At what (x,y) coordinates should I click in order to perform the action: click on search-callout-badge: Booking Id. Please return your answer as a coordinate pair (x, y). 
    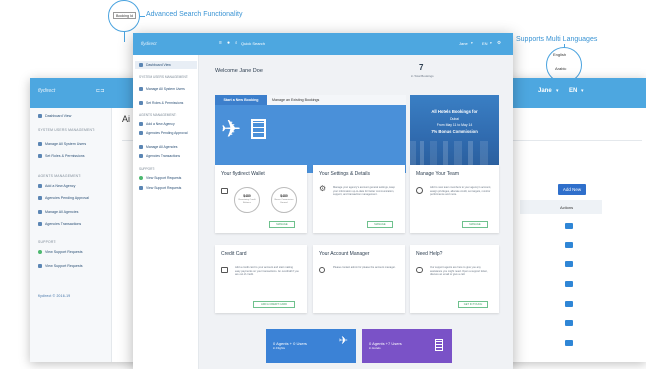
    Looking at the image, I should click on (124, 15).